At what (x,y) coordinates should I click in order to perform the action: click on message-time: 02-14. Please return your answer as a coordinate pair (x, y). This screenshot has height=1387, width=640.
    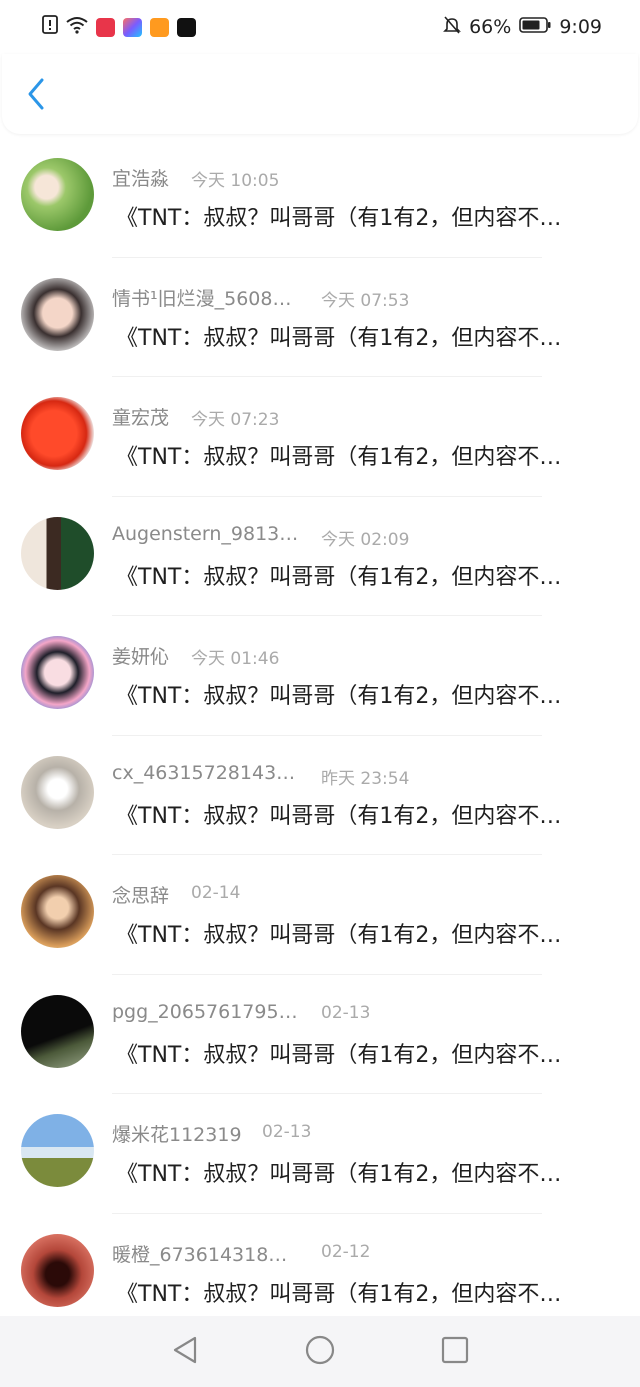
    Looking at the image, I should click on (216, 893).